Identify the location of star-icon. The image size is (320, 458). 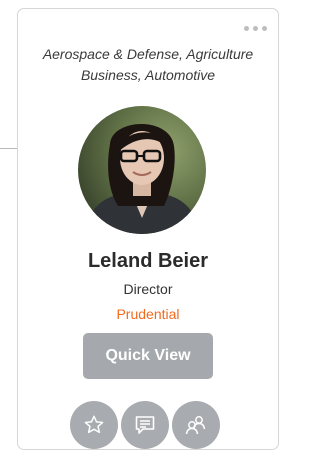
(94, 424).